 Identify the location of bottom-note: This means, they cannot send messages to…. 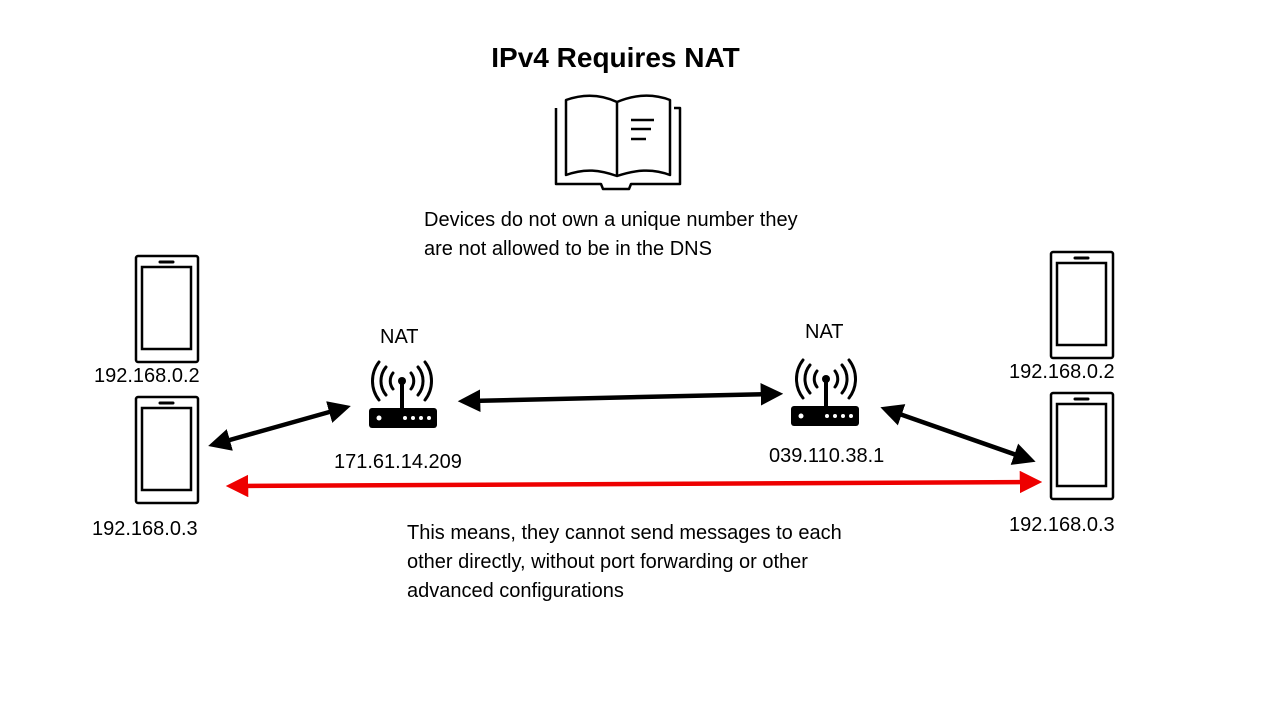
(624, 562).